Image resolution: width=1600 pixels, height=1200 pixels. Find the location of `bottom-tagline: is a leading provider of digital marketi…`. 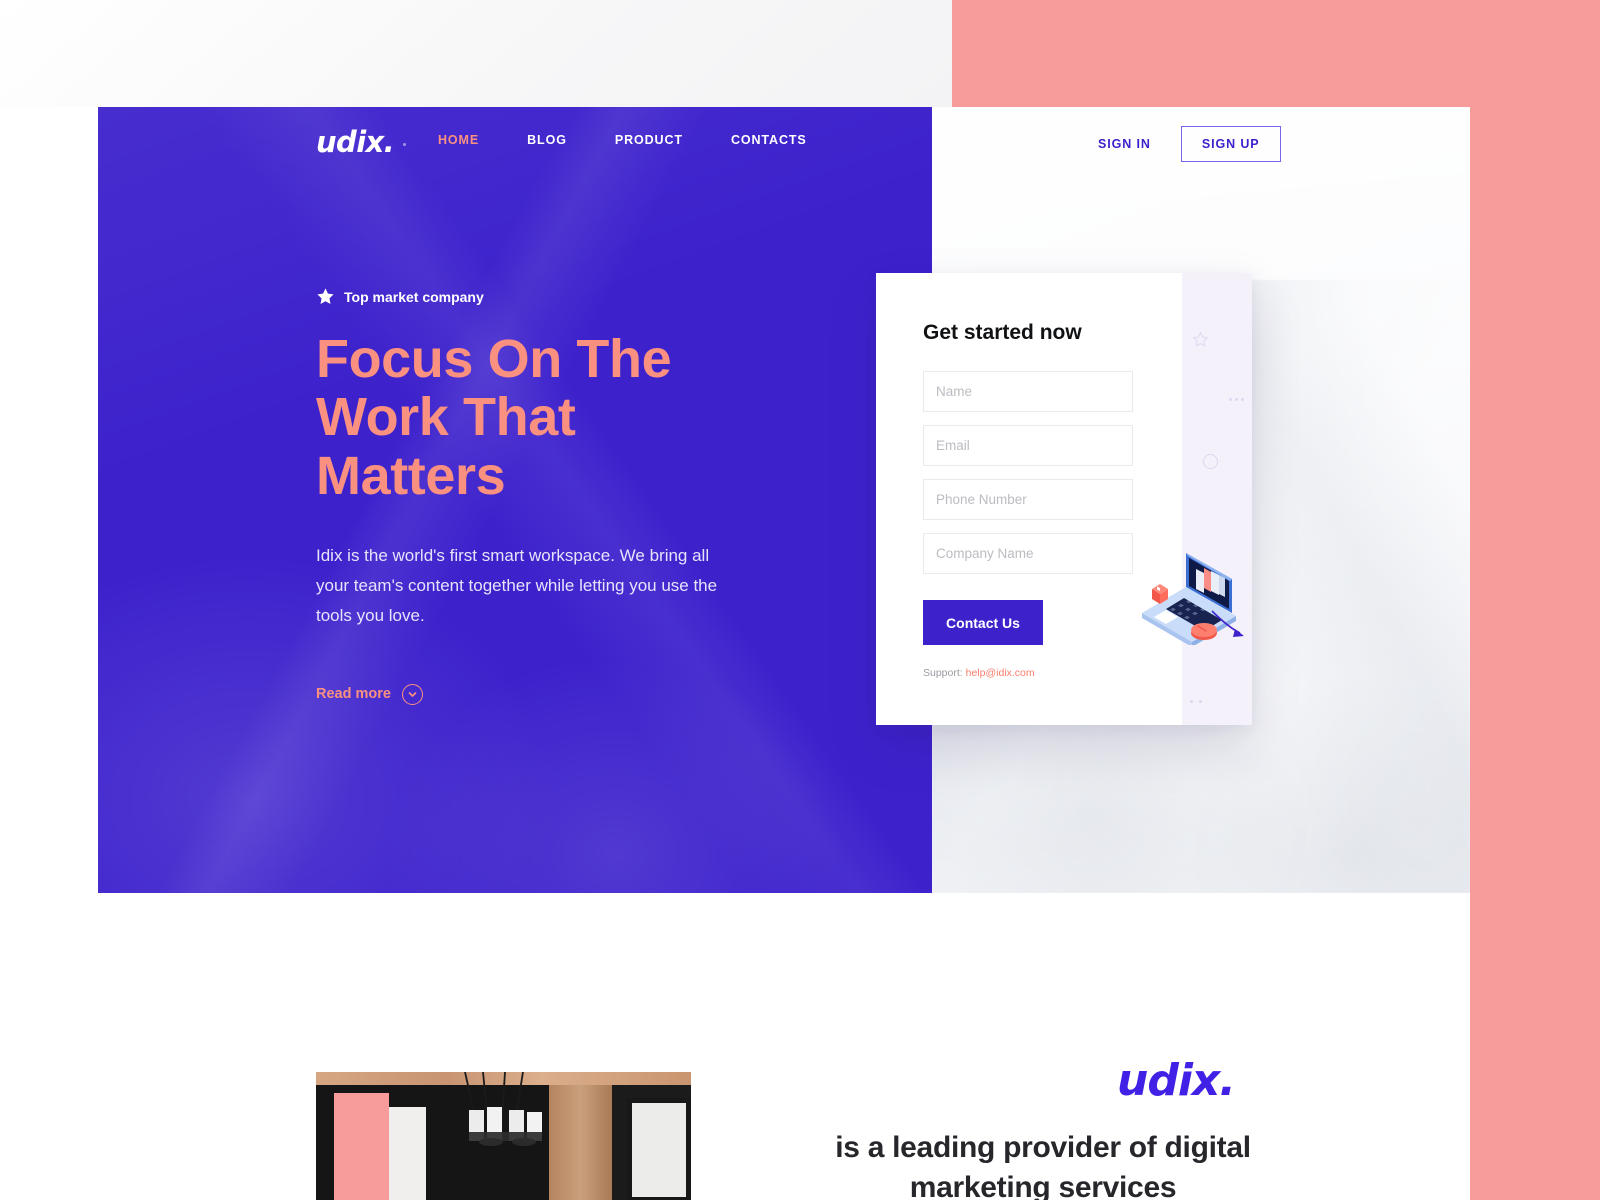

bottom-tagline: is a leading provider of digital marketi… is located at coordinates (1043, 1165).